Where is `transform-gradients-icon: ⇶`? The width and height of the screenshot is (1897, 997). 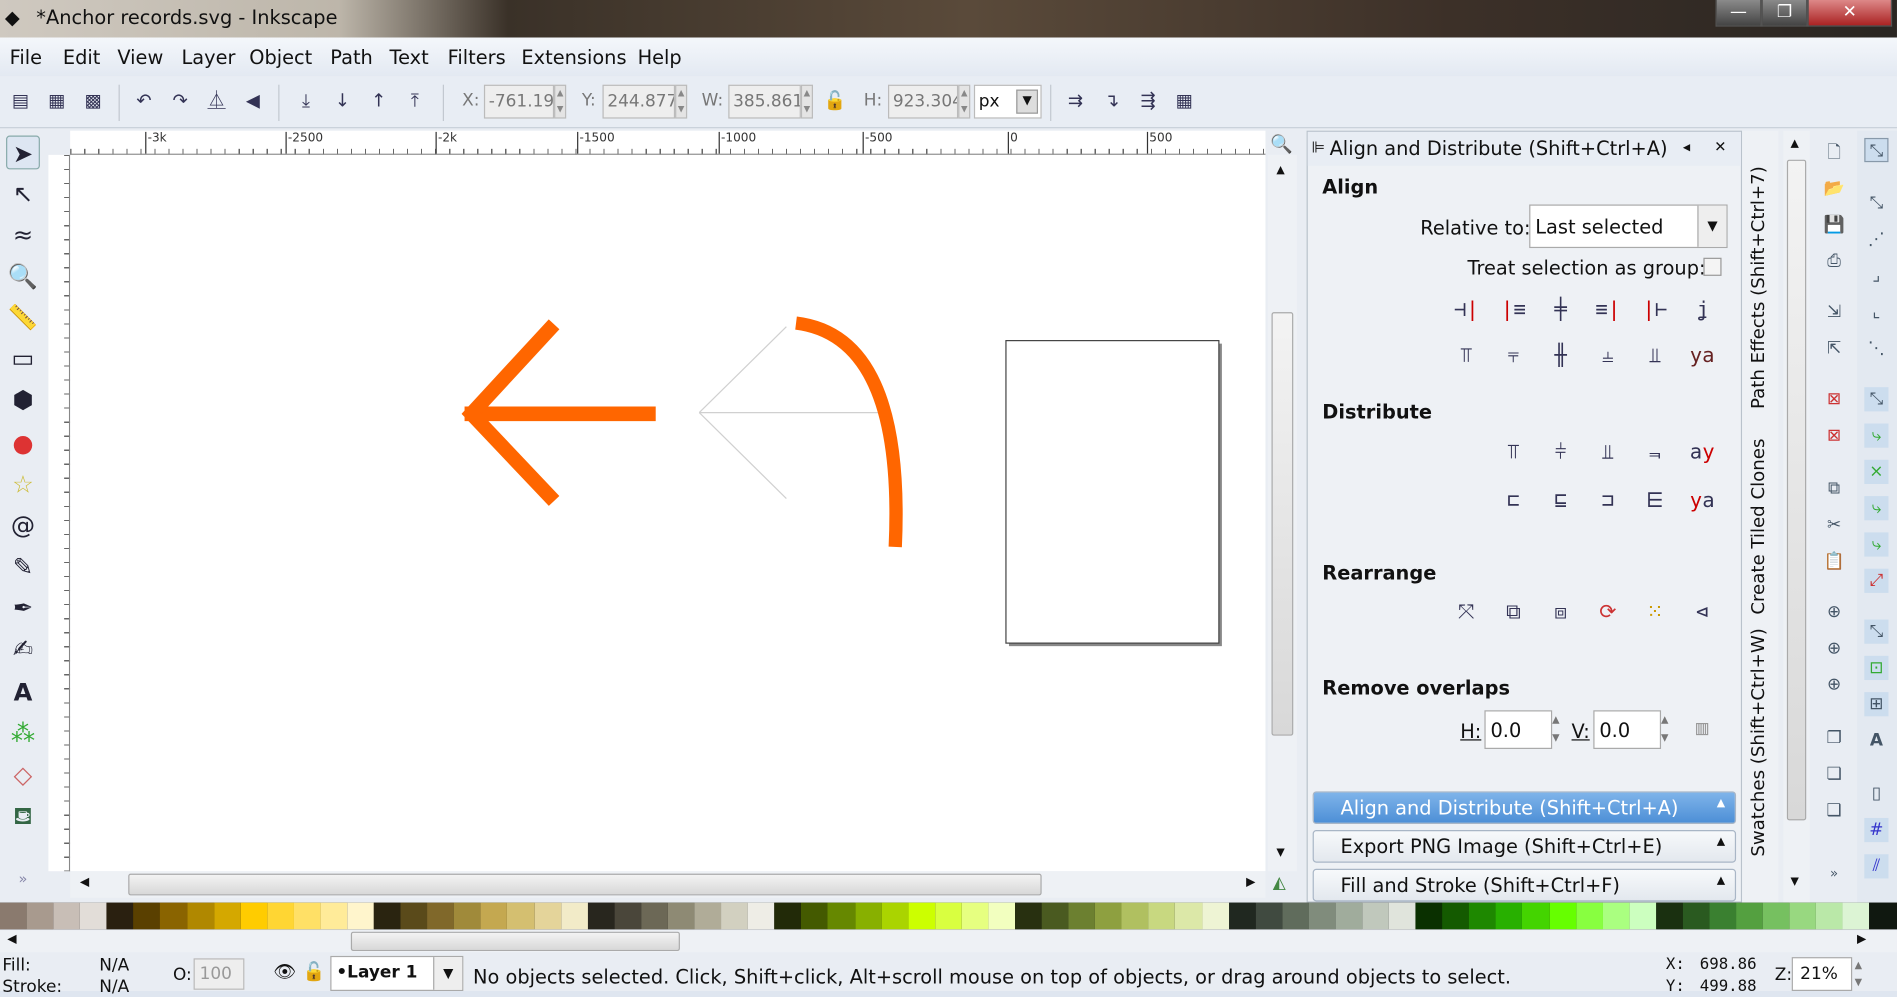 transform-gradients-icon: ⇶ is located at coordinates (1148, 100).